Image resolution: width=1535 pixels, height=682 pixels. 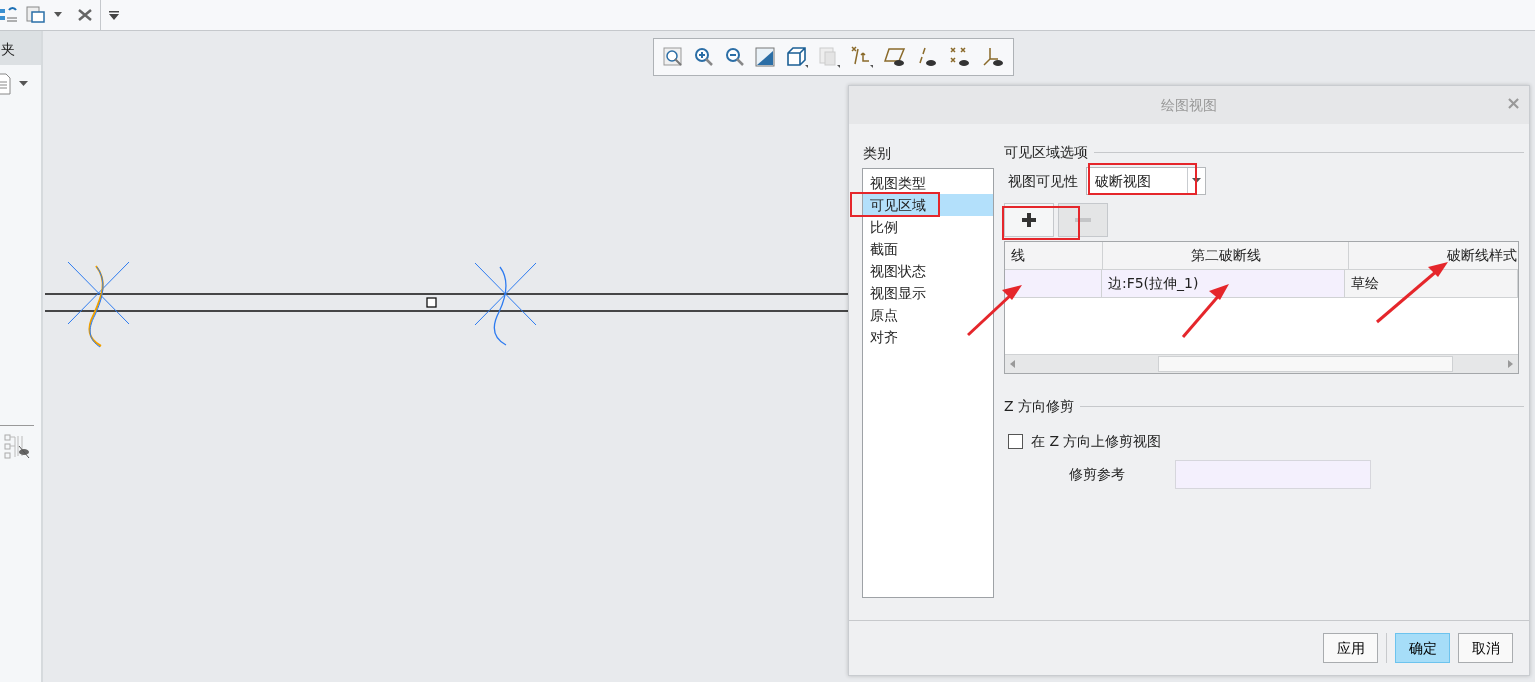 I want to click on table-cell: 边:F5(拉伸_1), so click(x=1223, y=283).